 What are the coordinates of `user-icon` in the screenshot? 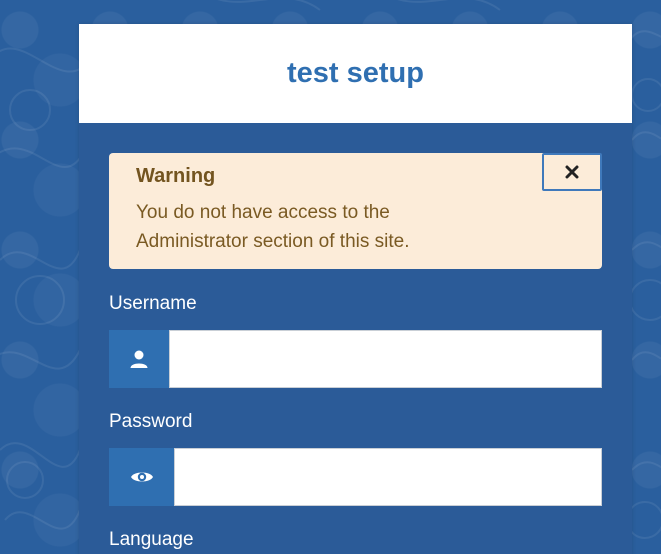 It's located at (139, 359).